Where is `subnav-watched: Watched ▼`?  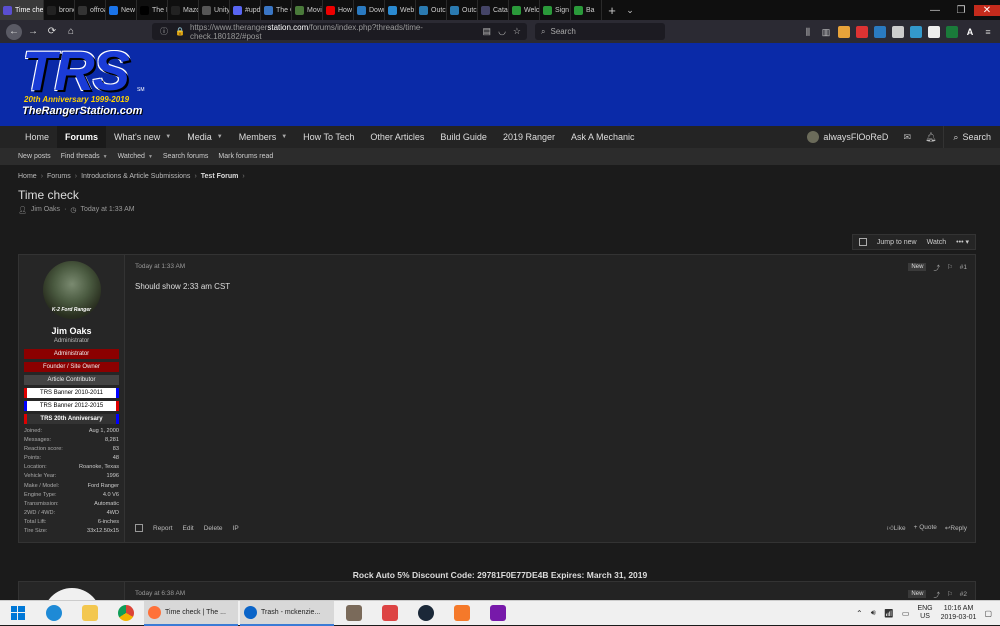
subnav-watched: Watched ▼ is located at coordinates (135, 156).